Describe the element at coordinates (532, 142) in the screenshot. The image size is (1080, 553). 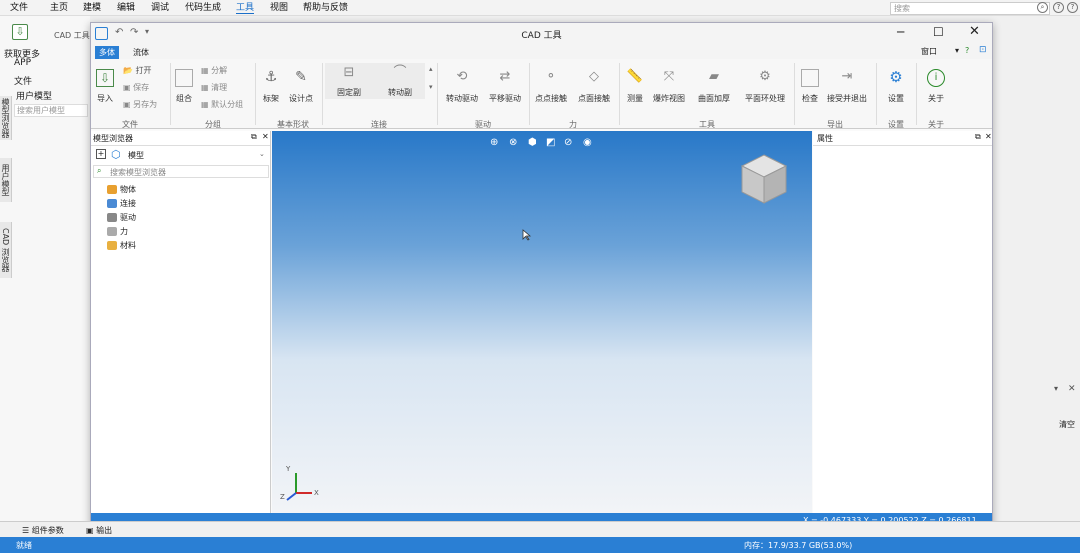
I see `iso-view-icon: ⬢` at that location.